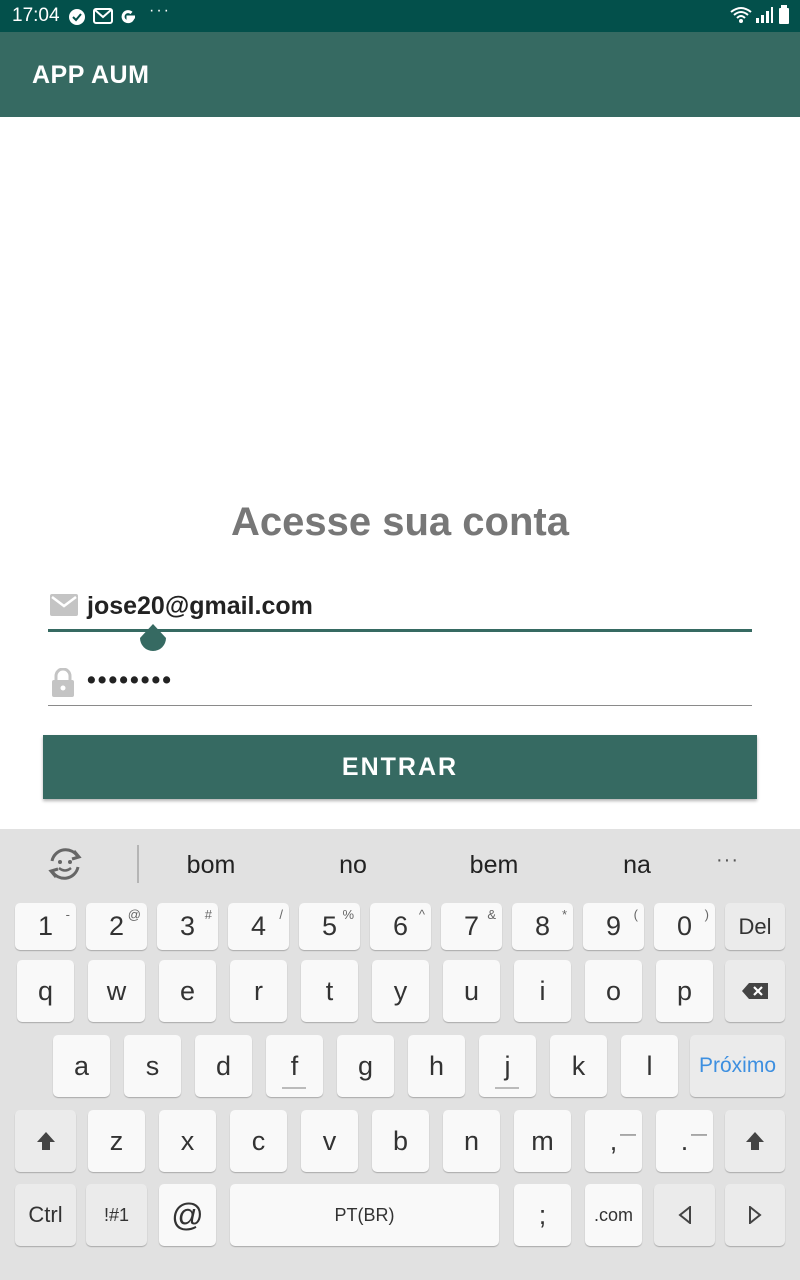  Describe the element at coordinates (542, 991) in the screenshot. I see `key-i: i` at that location.